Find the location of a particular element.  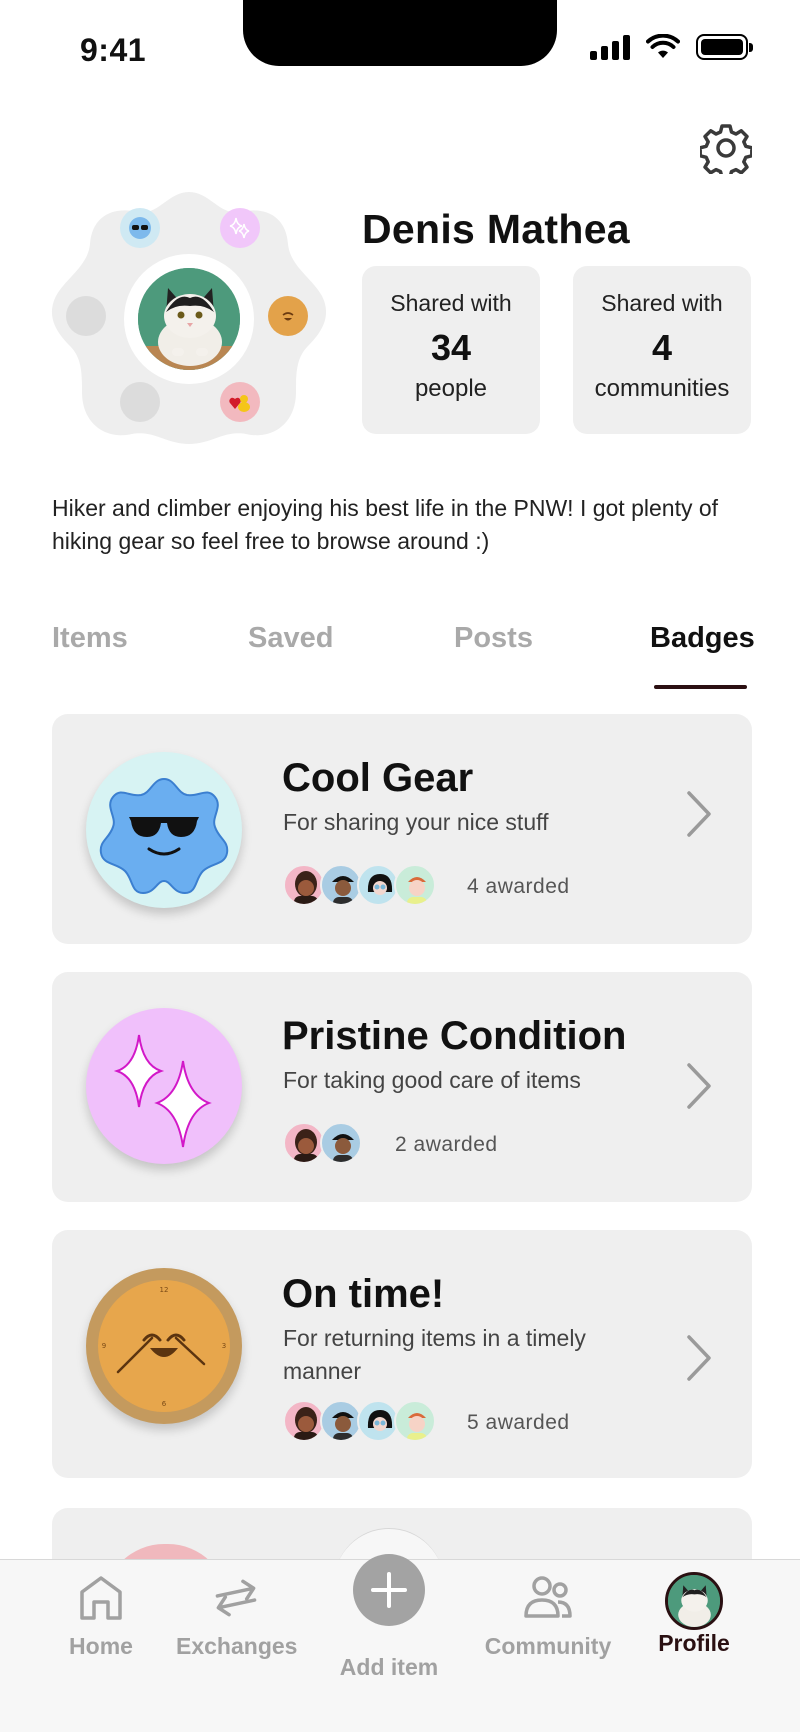

profile-avatar-frame is located at coordinates (189, 319).